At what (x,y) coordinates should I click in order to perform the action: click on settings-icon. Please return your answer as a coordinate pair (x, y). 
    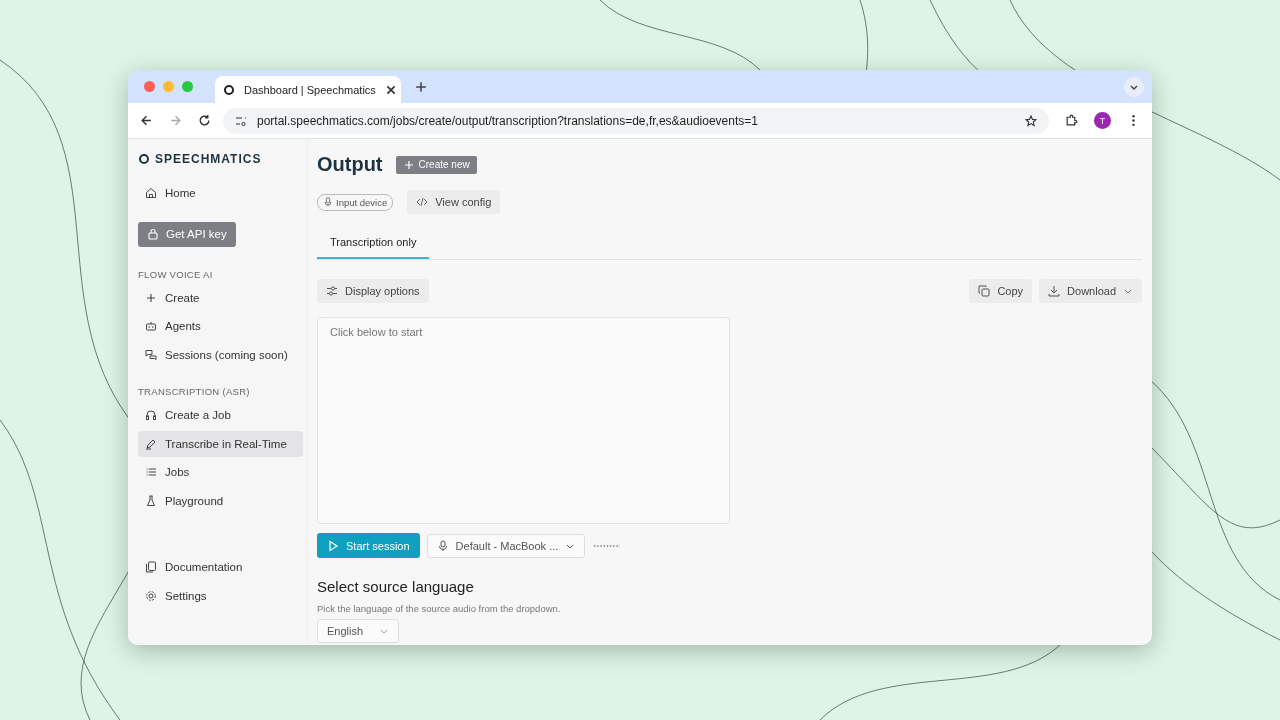
    Looking at the image, I should click on (151, 595).